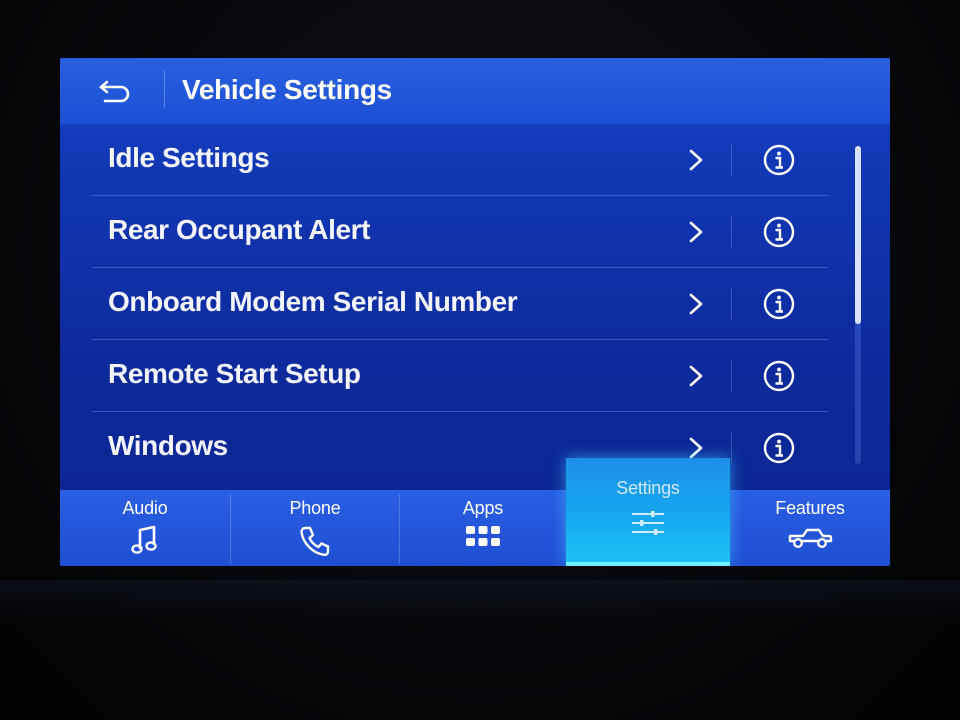 Image resolution: width=960 pixels, height=720 pixels. I want to click on list-item-label: Onboard Modem Serial Number, so click(313, 301).